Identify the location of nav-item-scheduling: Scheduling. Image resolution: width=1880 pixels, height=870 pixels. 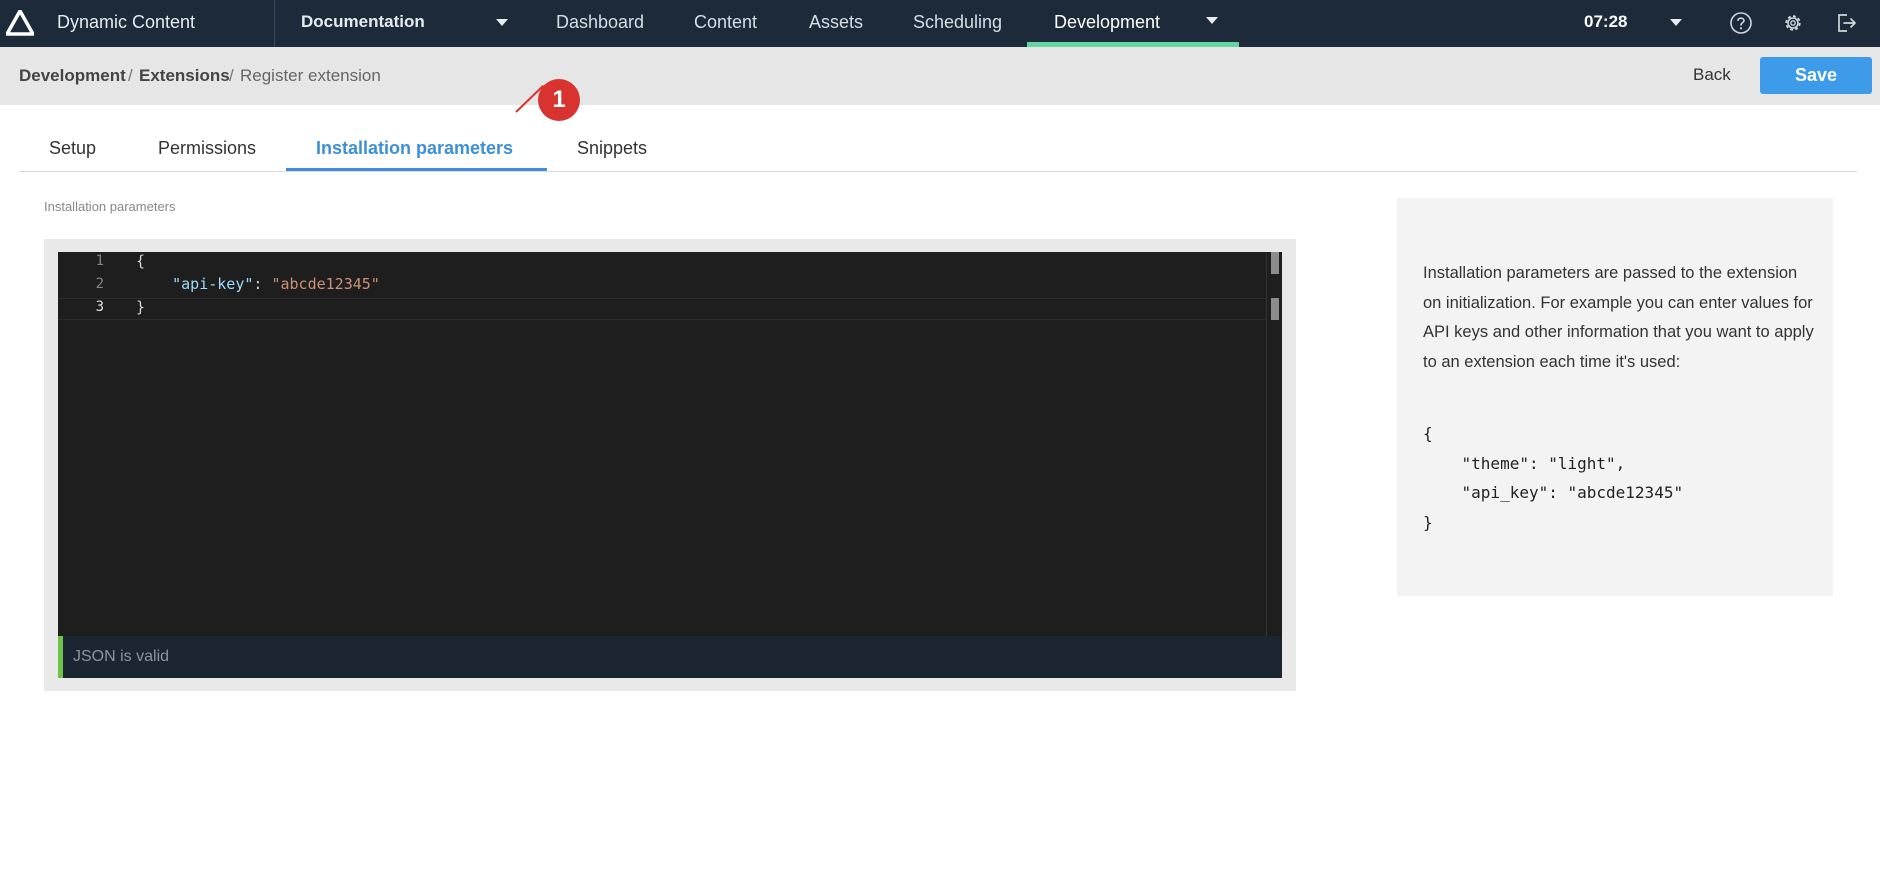
(957, 22).